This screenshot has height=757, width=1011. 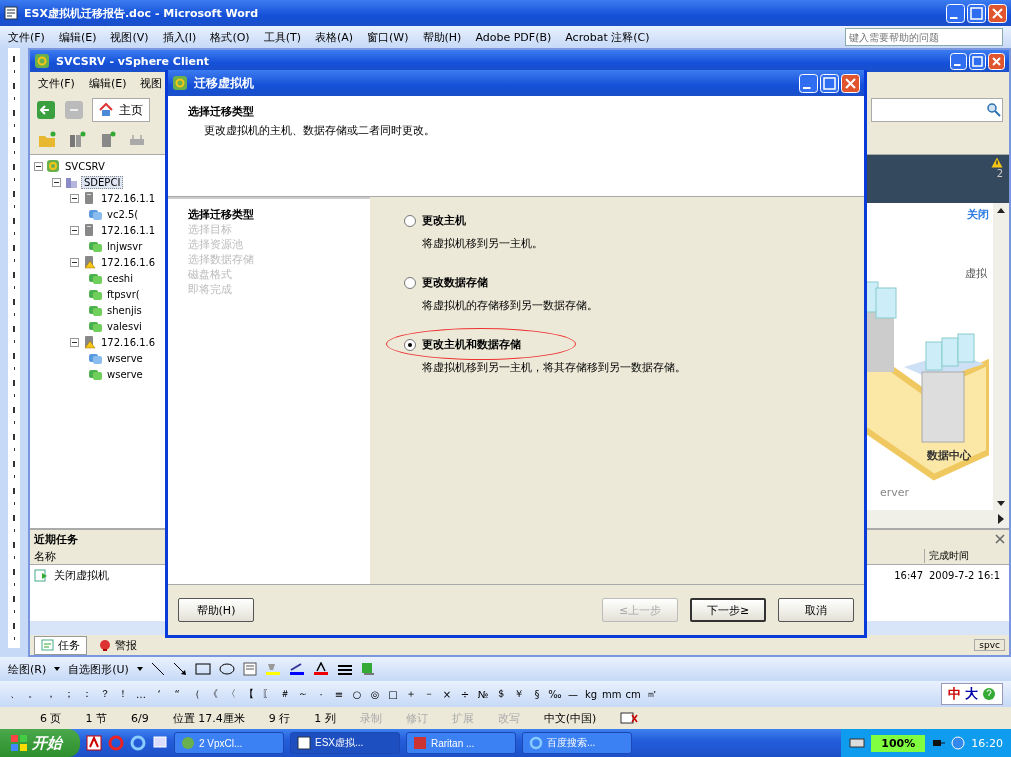 I want to click on symbol-key: 【, so click(x=249, y=694).